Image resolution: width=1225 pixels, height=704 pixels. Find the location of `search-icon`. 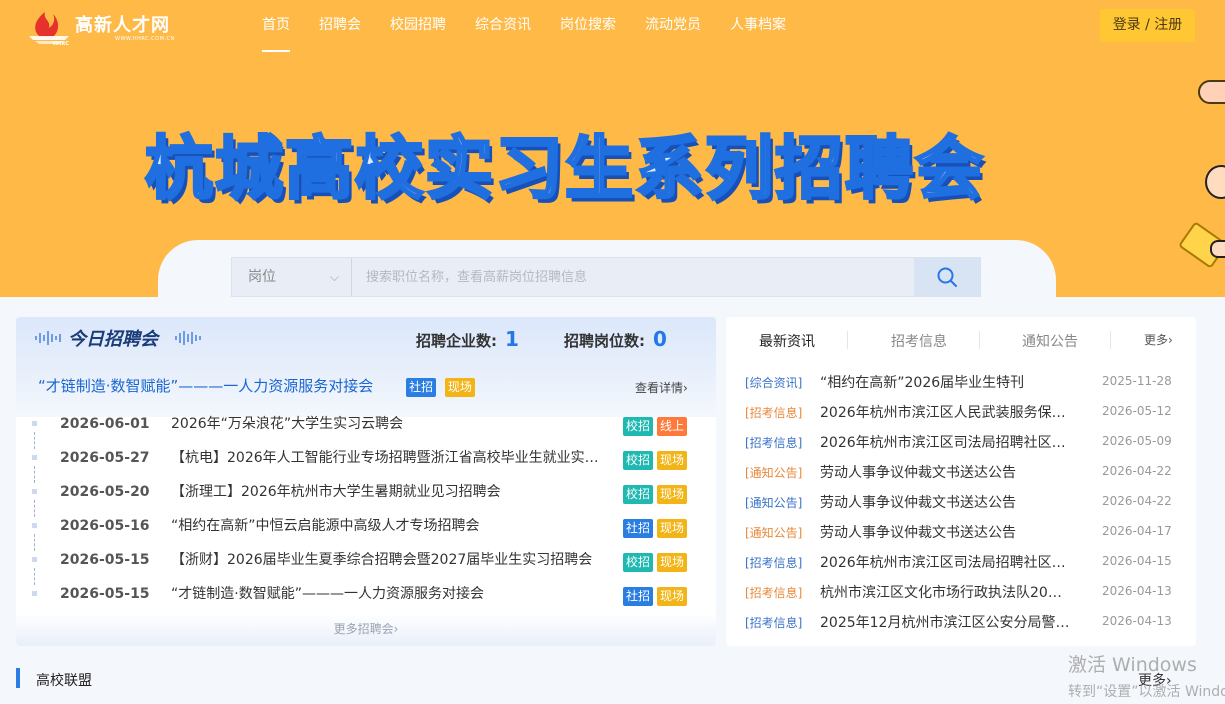

search-icon is located at coordinates (947, 277).